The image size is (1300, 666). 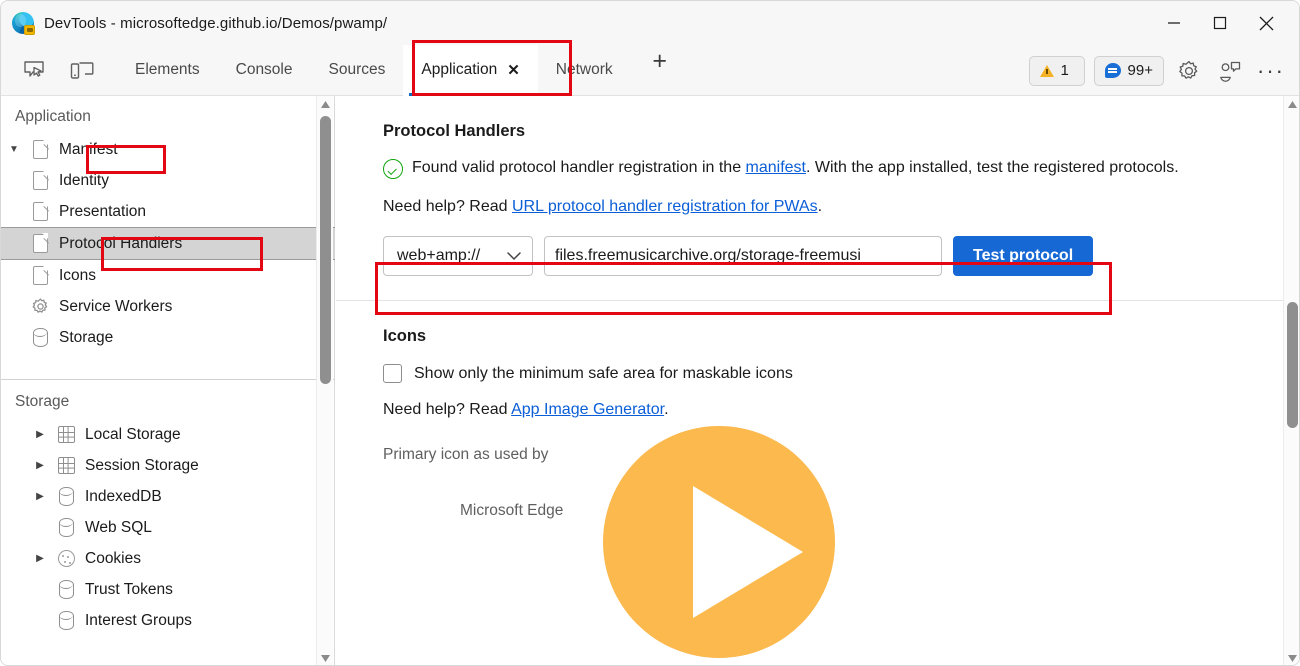 I want to click on app-image-generator-link: App Image Generator, so click(x=587, y=409).